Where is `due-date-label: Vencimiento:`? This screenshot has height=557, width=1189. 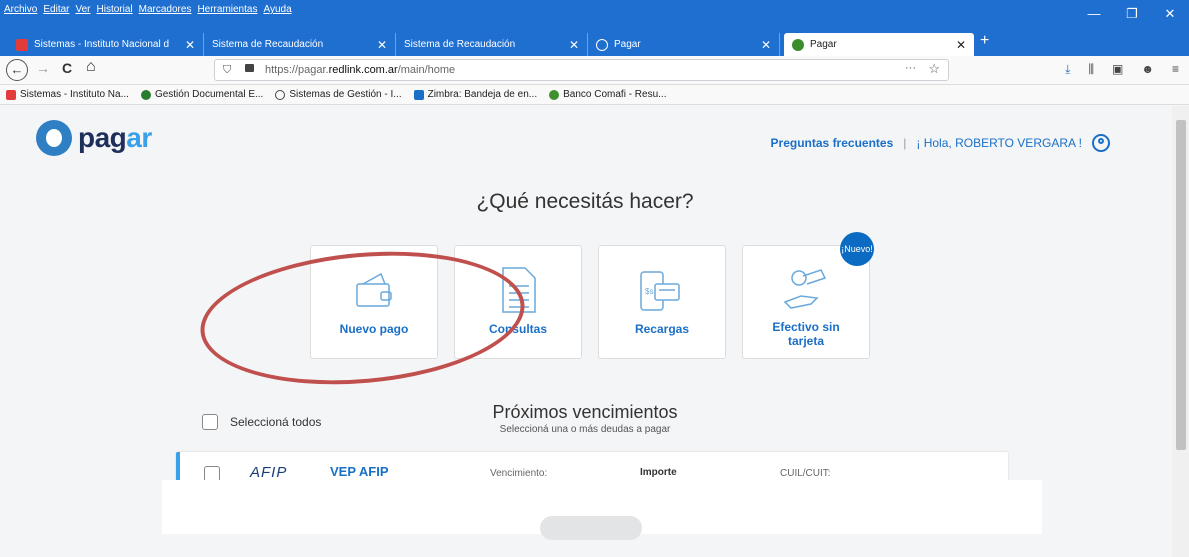 due-date-label: Vencimiento: is located at coordinates (519, 473).